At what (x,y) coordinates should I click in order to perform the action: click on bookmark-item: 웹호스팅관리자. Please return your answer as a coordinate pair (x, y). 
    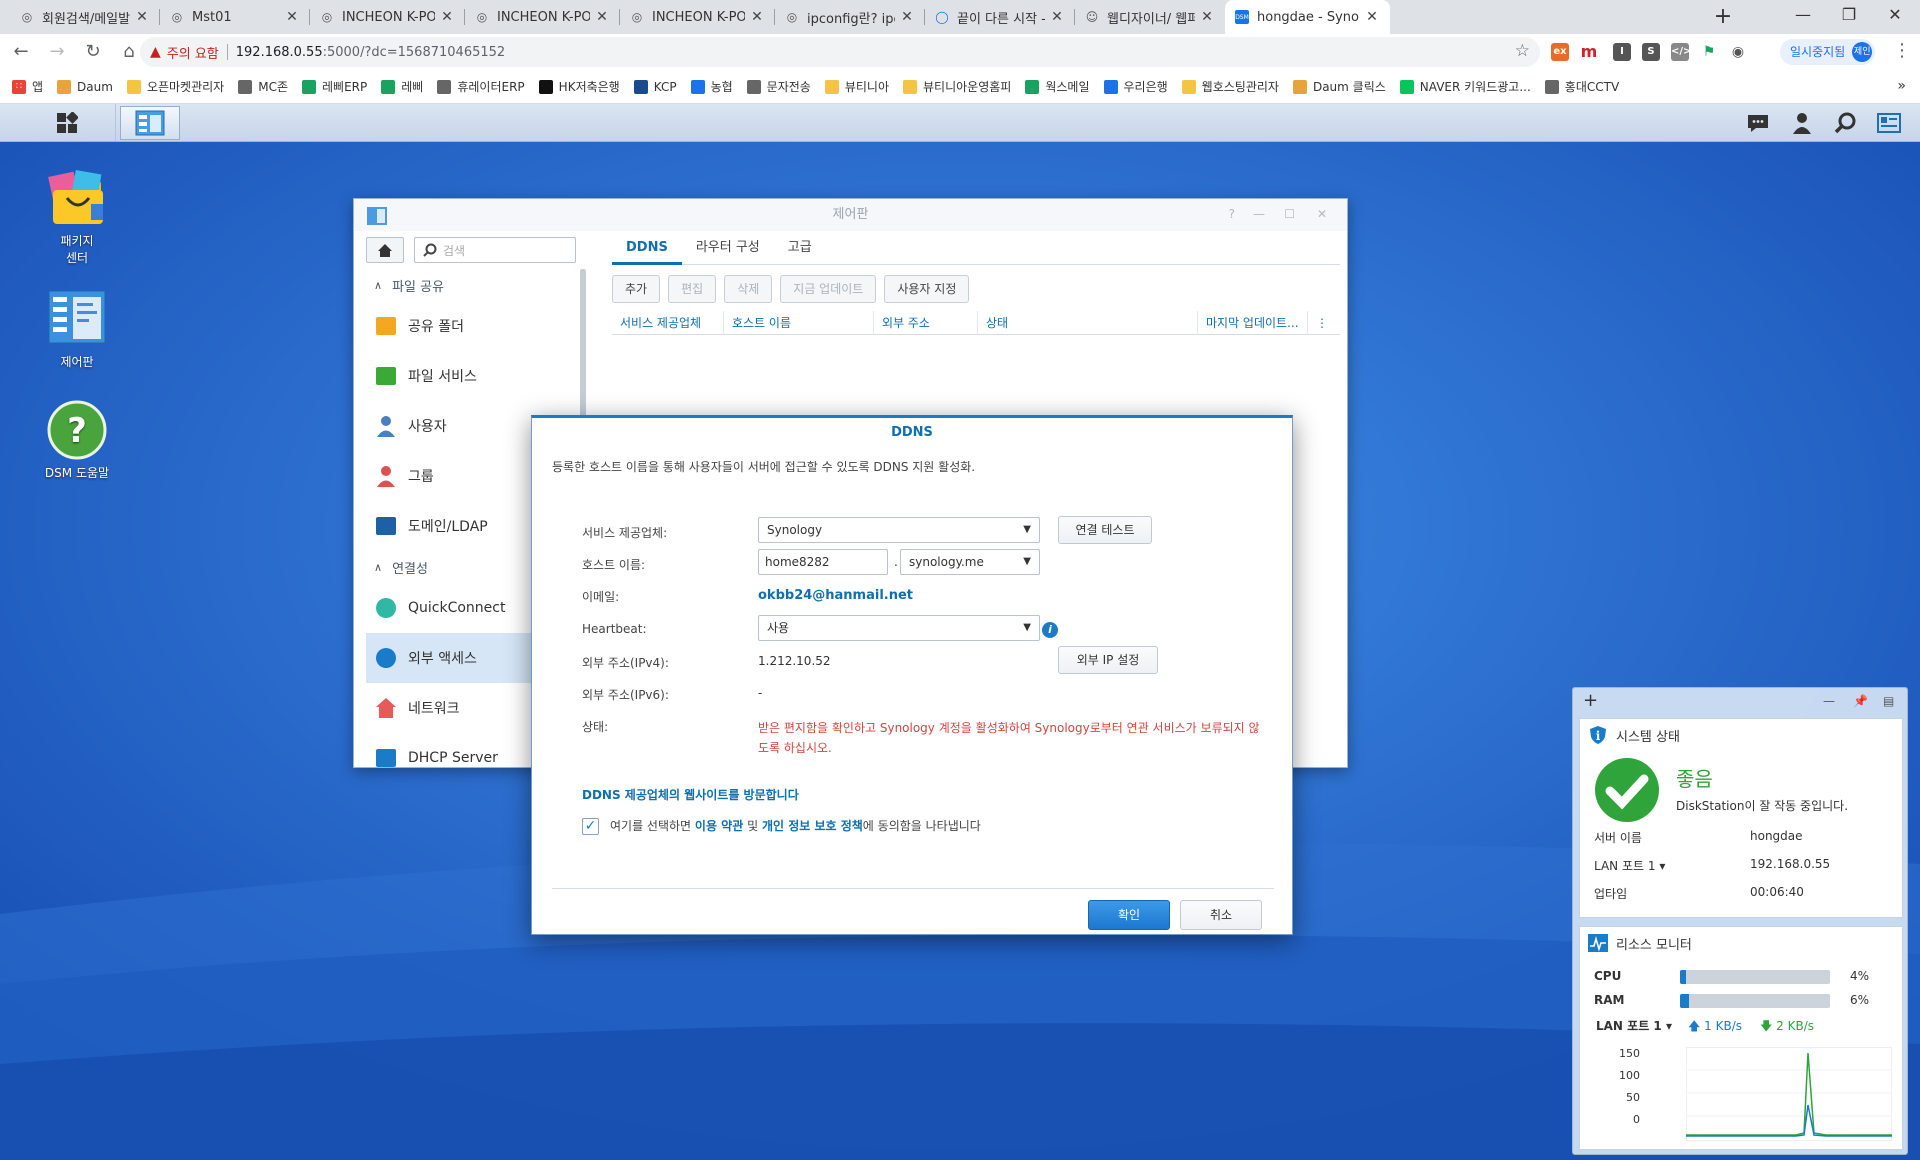
    Looking at the image, I should click on (1230, 86).